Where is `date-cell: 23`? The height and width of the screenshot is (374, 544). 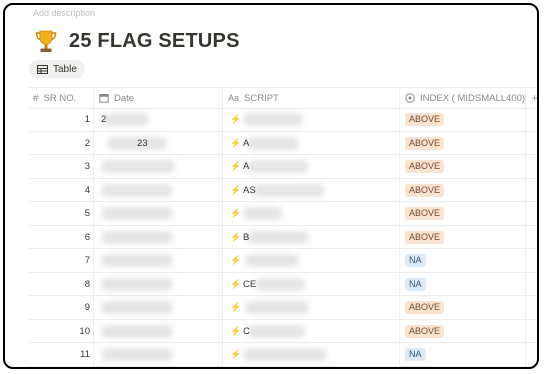
date-cell: 23 is located at coordinates (142, 143).